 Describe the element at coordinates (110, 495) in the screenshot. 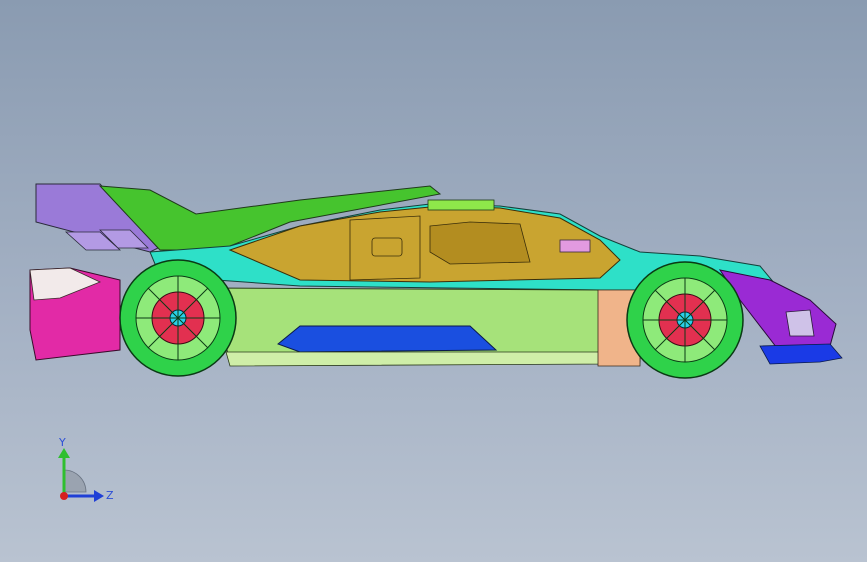

I see `z-axis-label: Z` at that location.